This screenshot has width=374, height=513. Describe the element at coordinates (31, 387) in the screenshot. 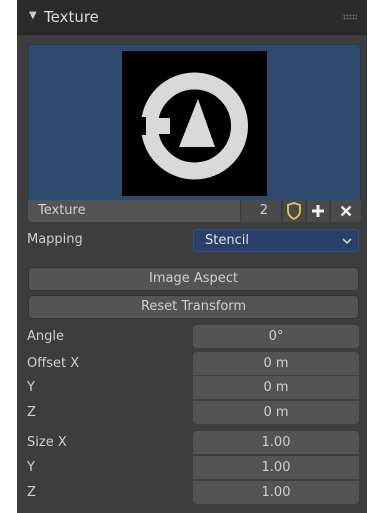

I see `offset-y-label: Y` at that location.